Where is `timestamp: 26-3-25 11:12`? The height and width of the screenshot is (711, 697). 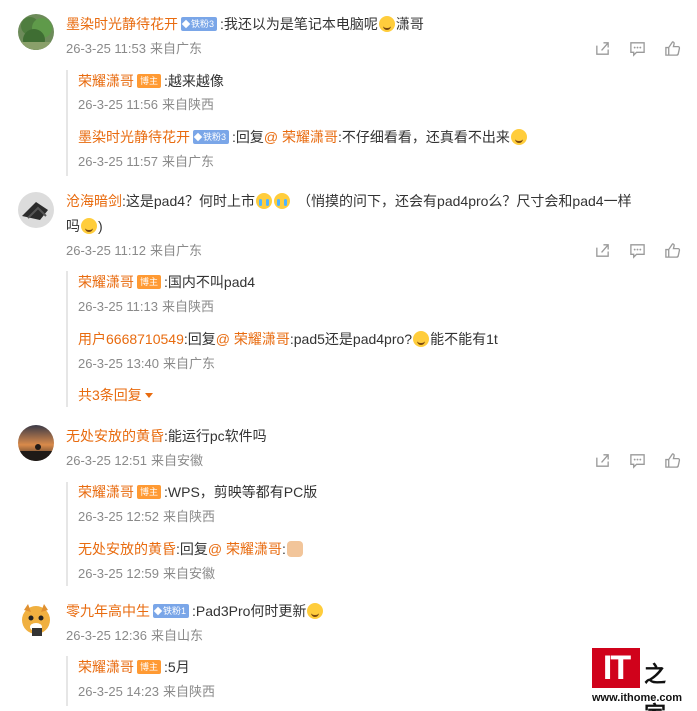
timestamp: 26-3-25 11:12 is located at coordinates (106, 250).